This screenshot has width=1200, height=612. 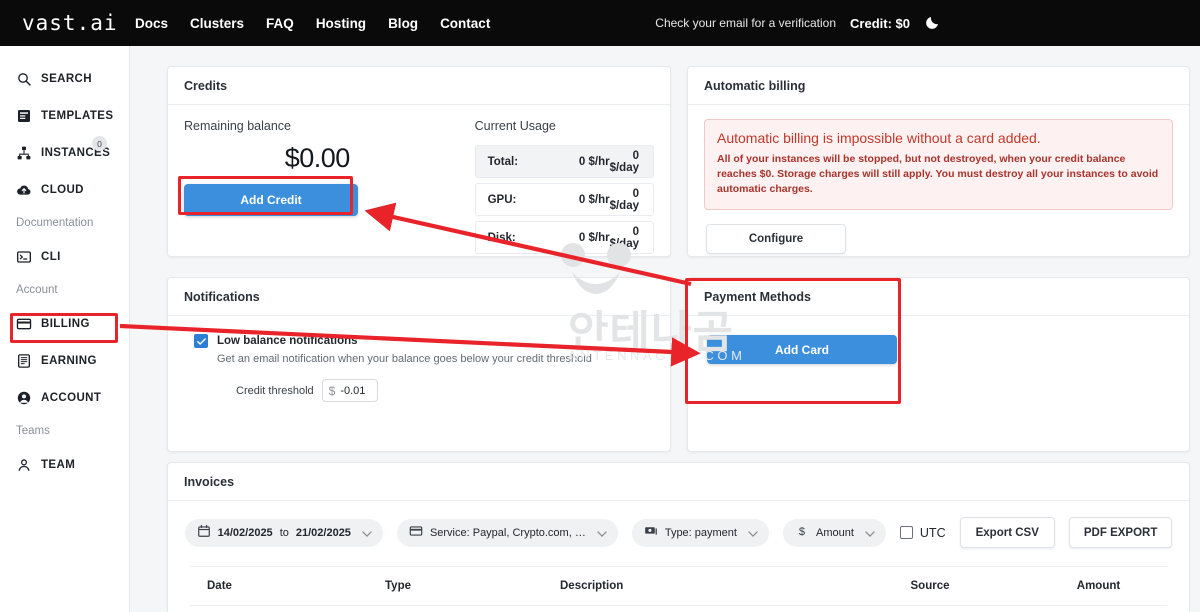 I want to click on usage-row-name: GPU:, so click(x=502, y=199).